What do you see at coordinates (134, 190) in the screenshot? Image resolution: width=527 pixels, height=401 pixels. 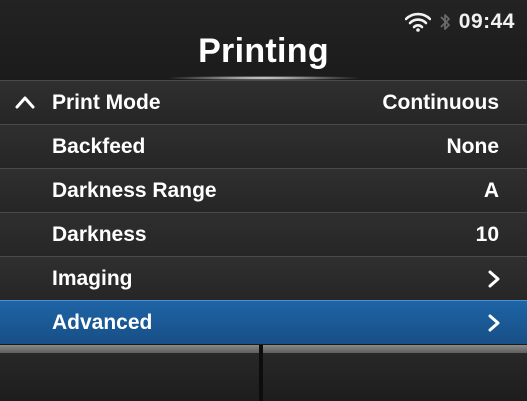 I see `menu-item-label: Darkness Range` at bounding box center [134, 190].